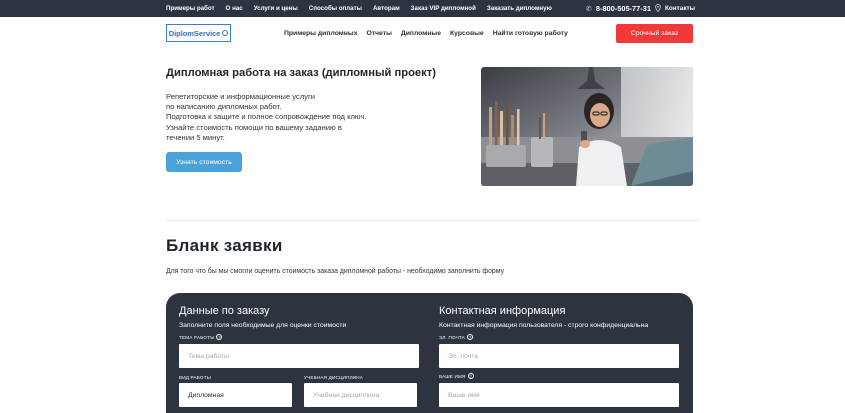 The width and height of the screenshot is (845, 413). I want to click on top-link-order: Заказать дипломную, so click(519, 8).